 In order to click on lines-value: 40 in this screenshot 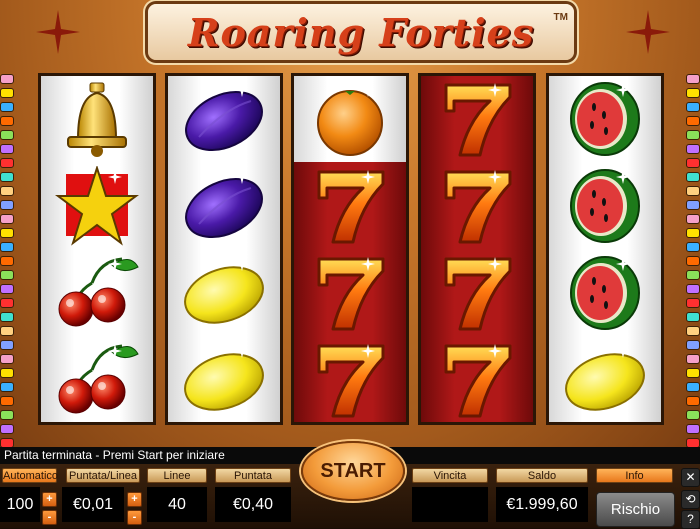, I will do `click(177, 504)`.